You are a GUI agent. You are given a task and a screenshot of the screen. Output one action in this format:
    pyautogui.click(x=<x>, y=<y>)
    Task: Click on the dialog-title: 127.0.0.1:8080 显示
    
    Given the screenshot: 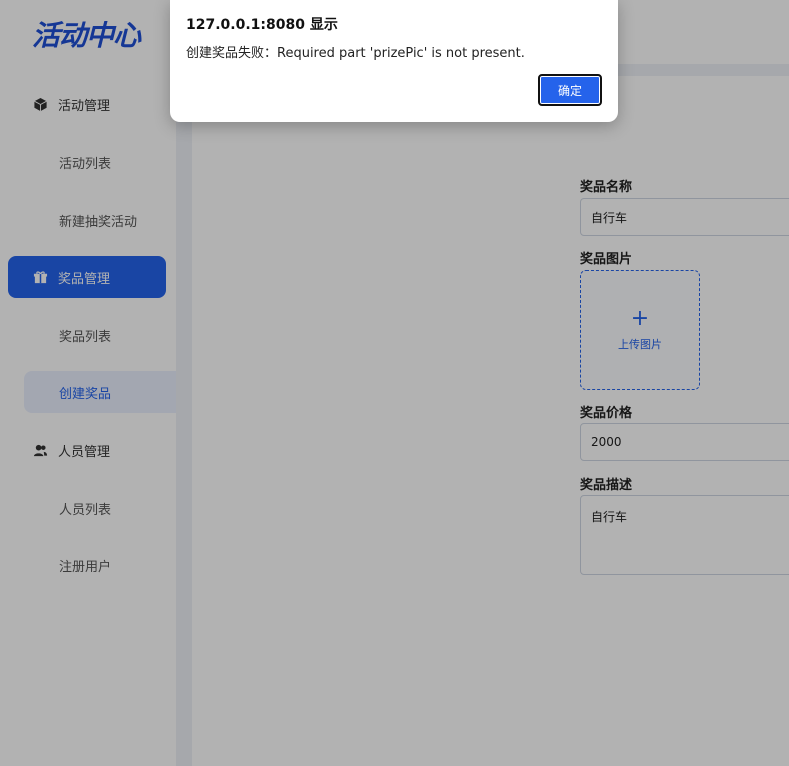 What is the action you would take?
    pyautogui.click(x=262, y=25)
    